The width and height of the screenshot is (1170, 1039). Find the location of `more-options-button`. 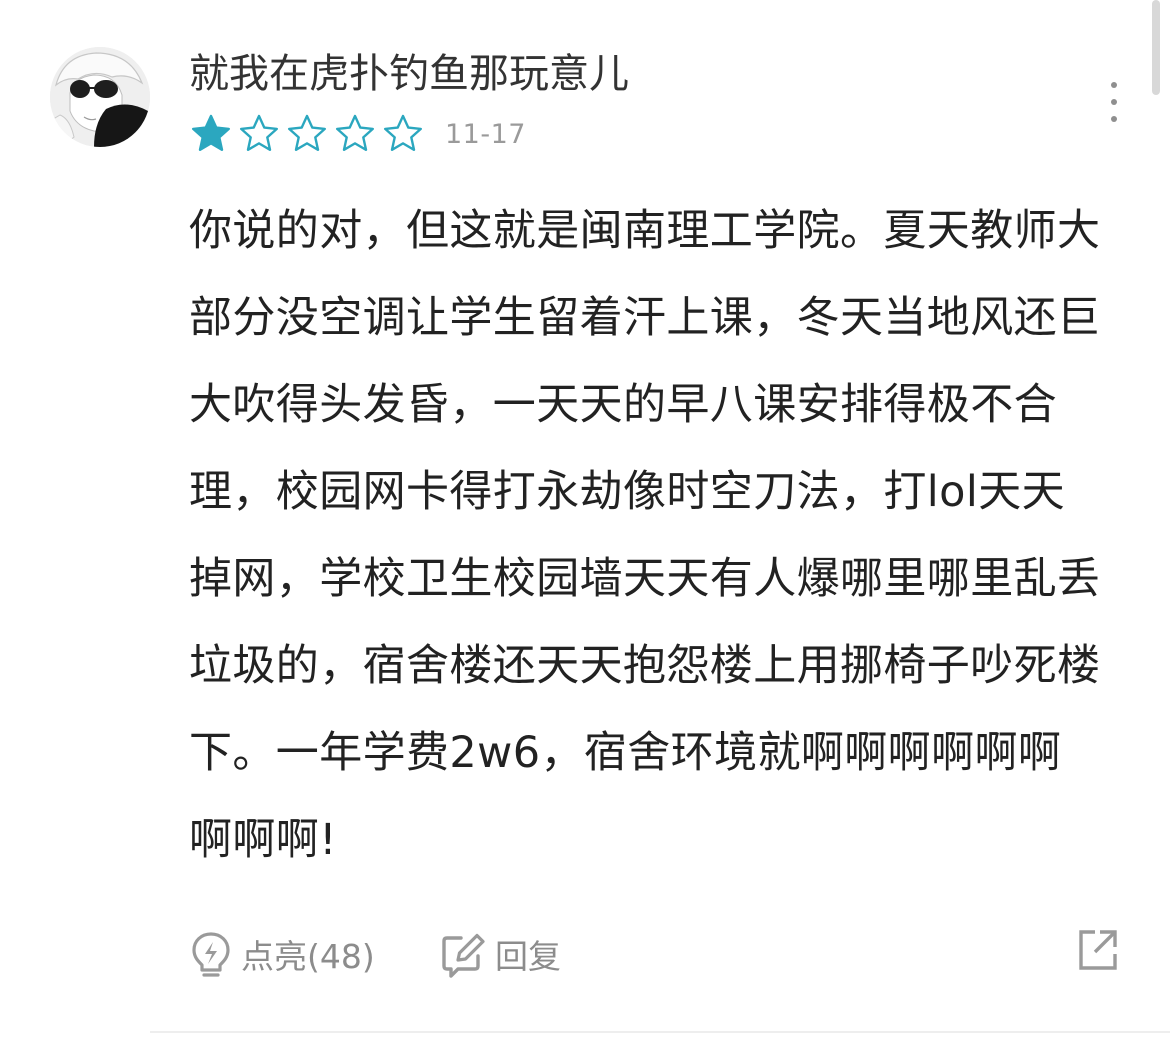

more-options-button is located at coordinates (1114, 102).